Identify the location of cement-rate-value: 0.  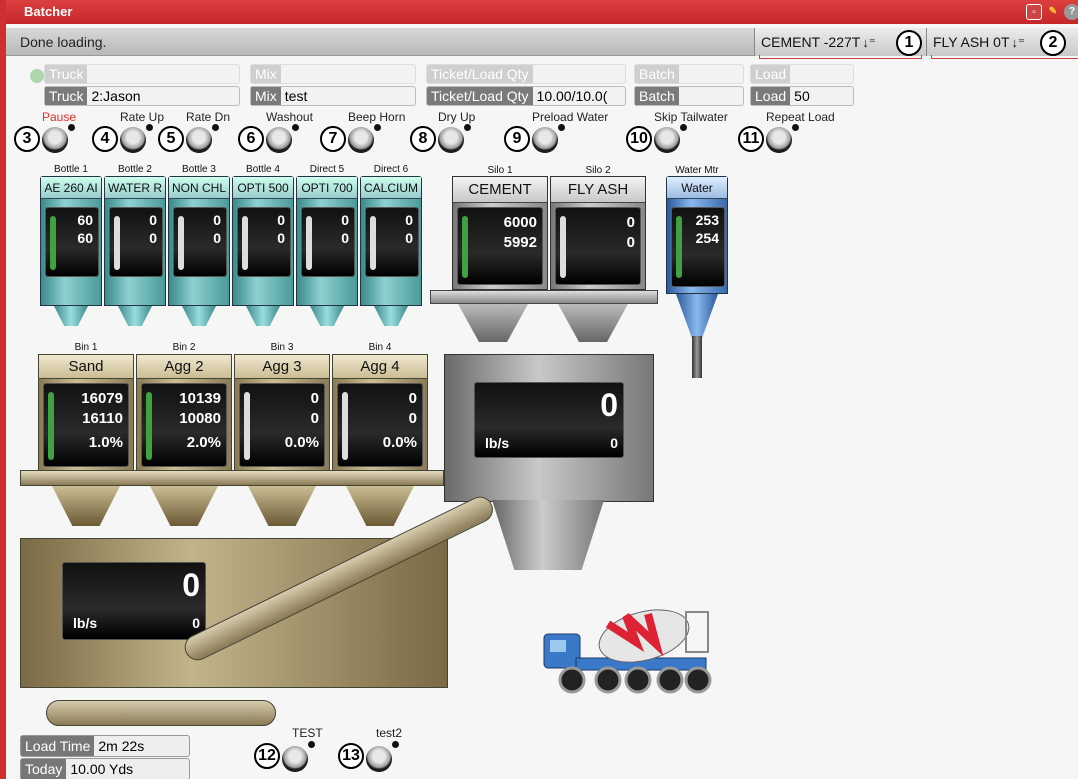
(614, 443).